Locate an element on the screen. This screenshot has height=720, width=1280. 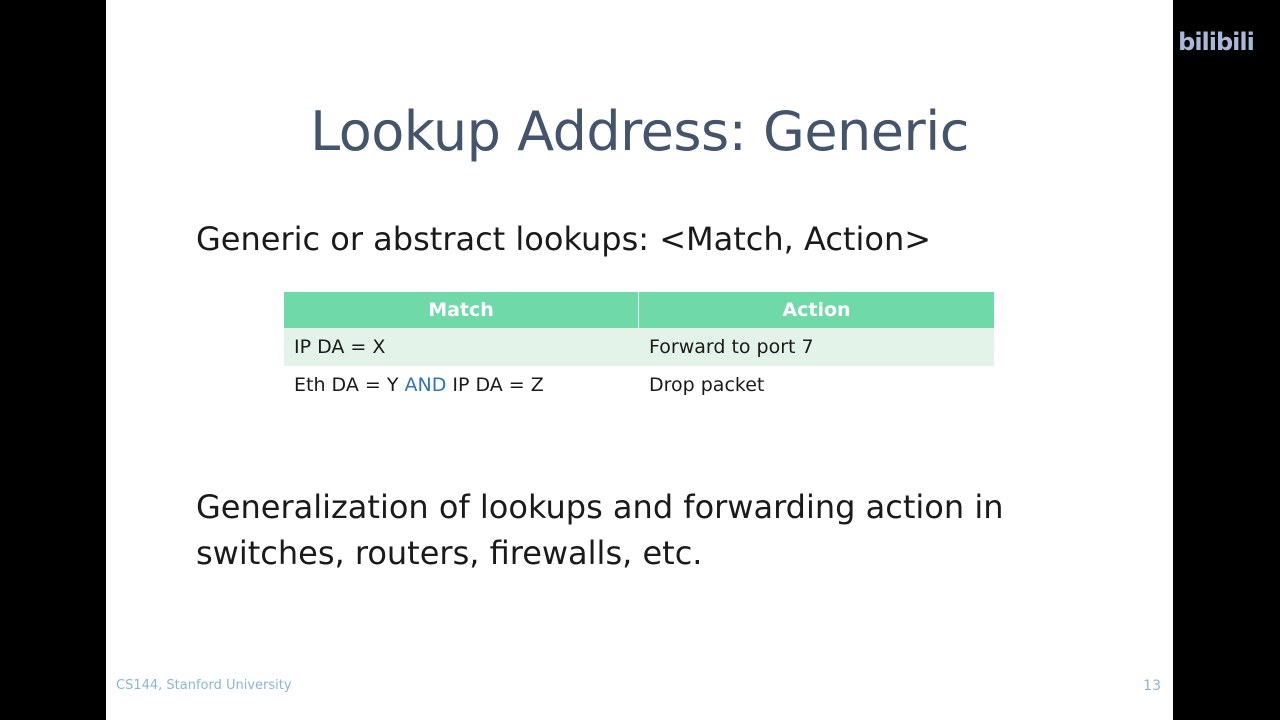
match-text-pre: Eth DA = Y is located at coordinates (349, 385).